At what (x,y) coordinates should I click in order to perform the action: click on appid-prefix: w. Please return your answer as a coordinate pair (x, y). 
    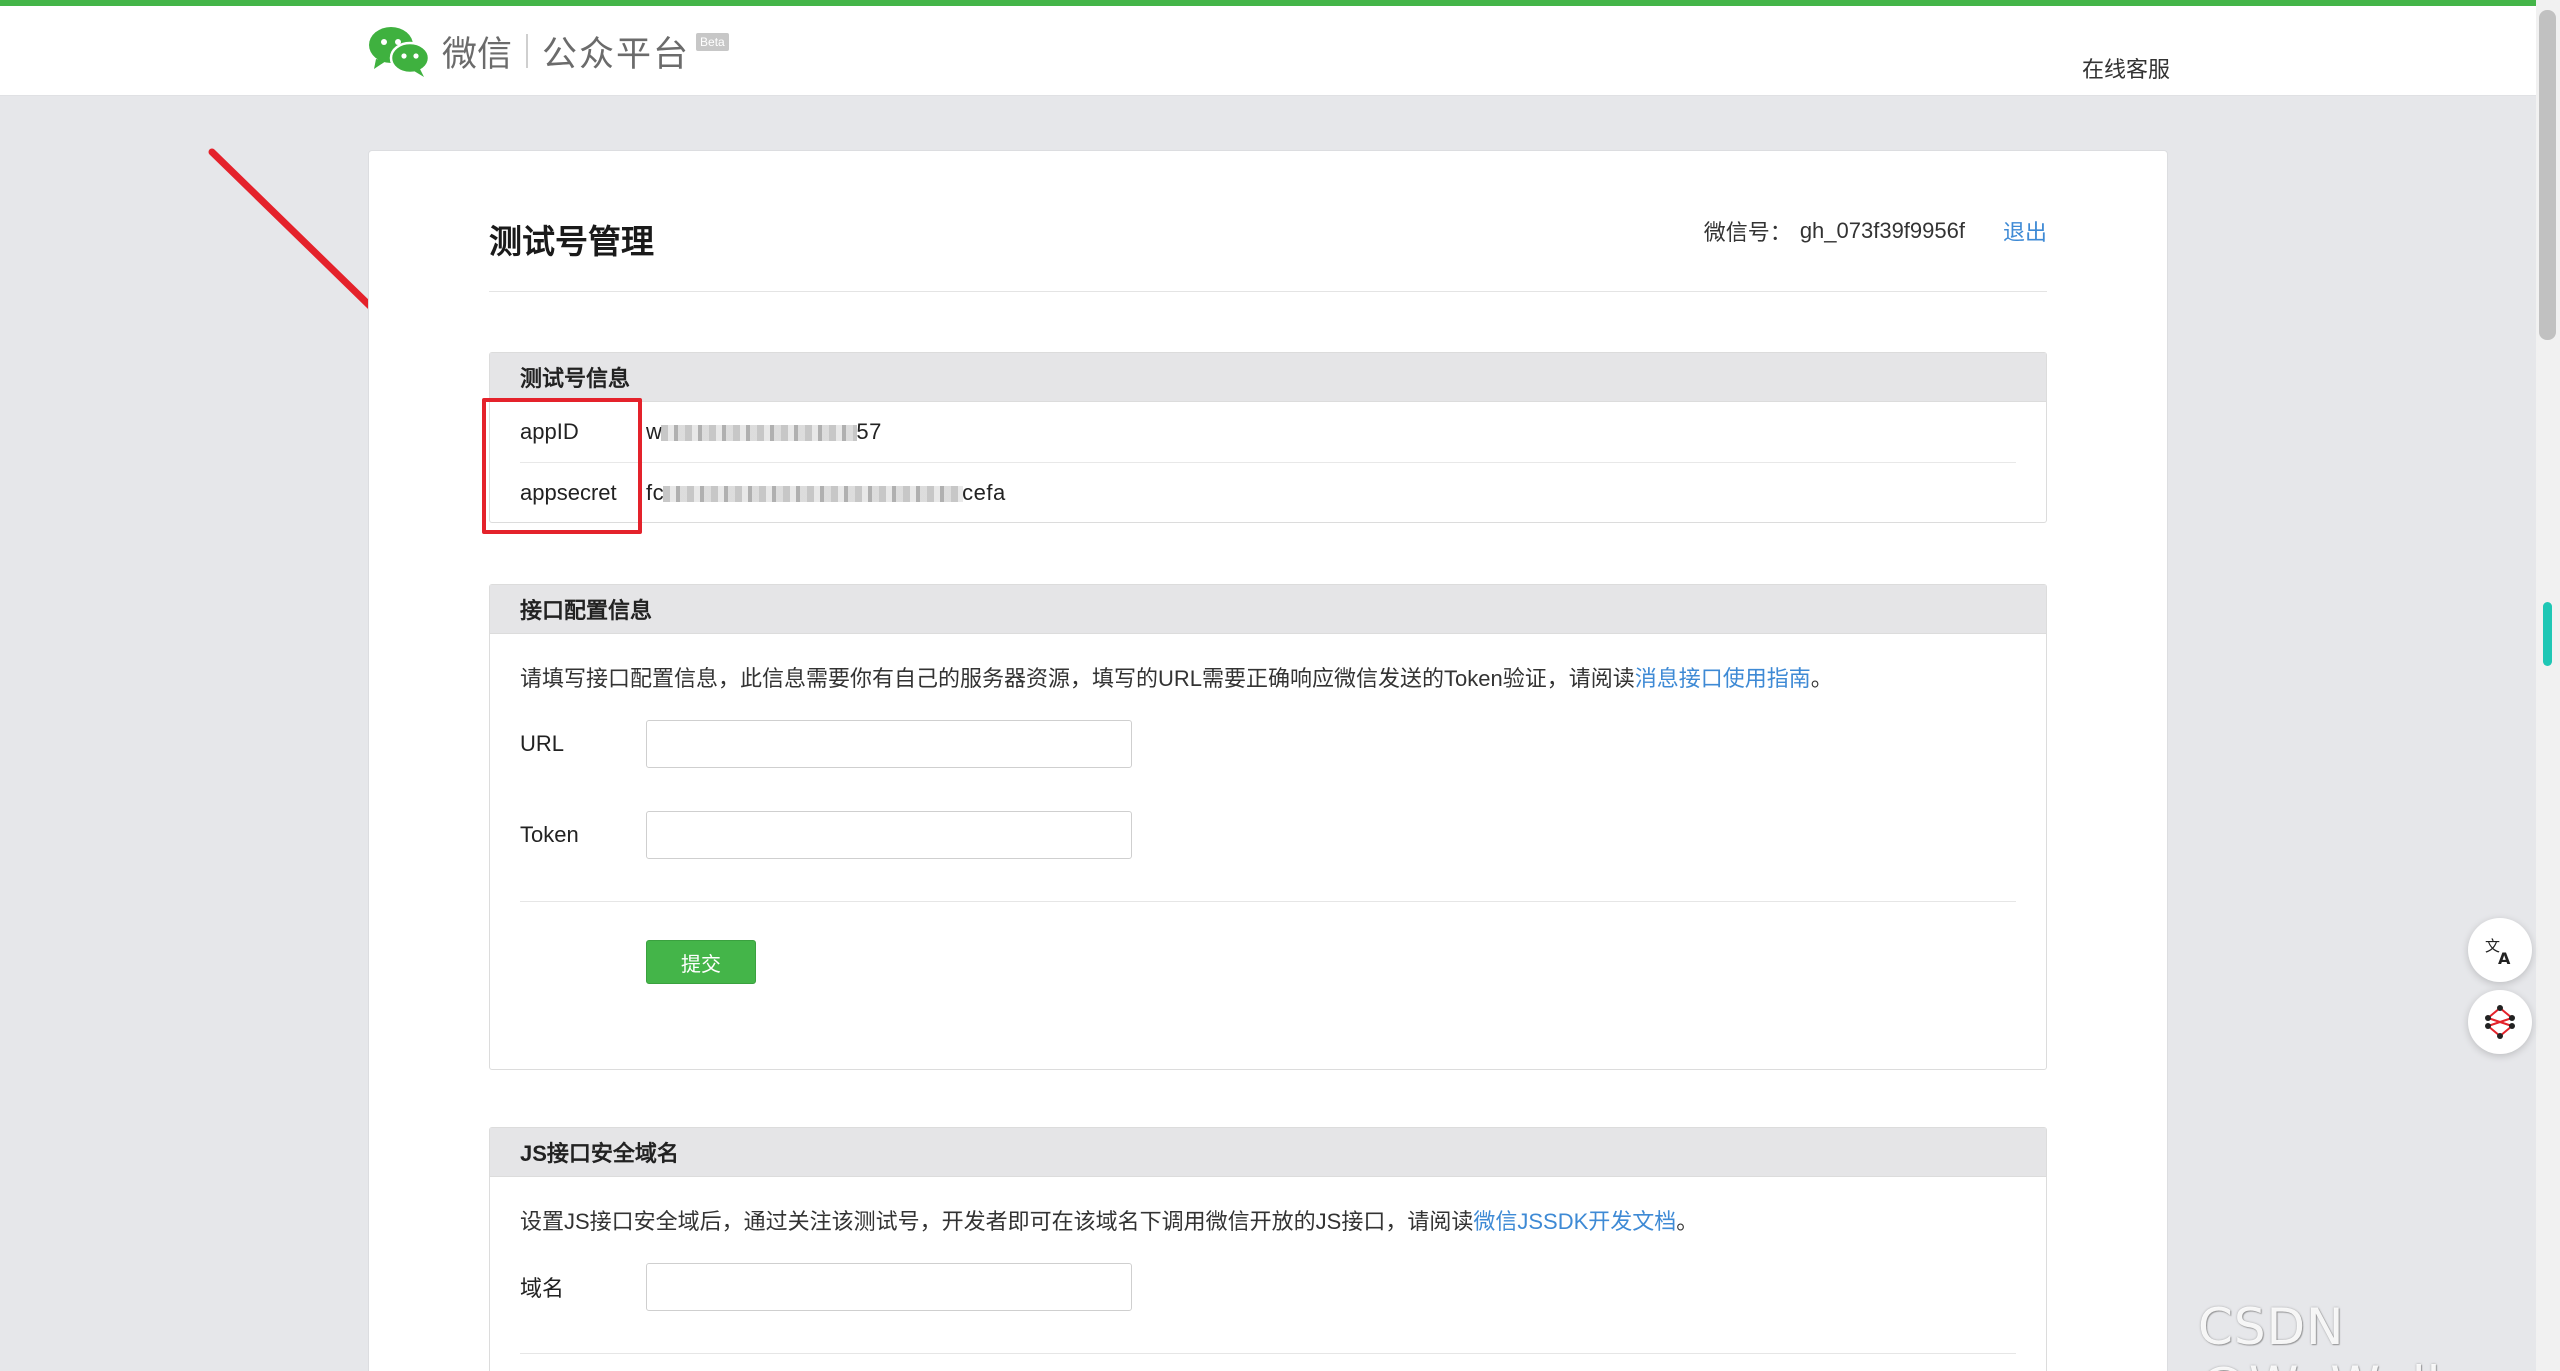
    Looking at the image, I should click on (654, 431).